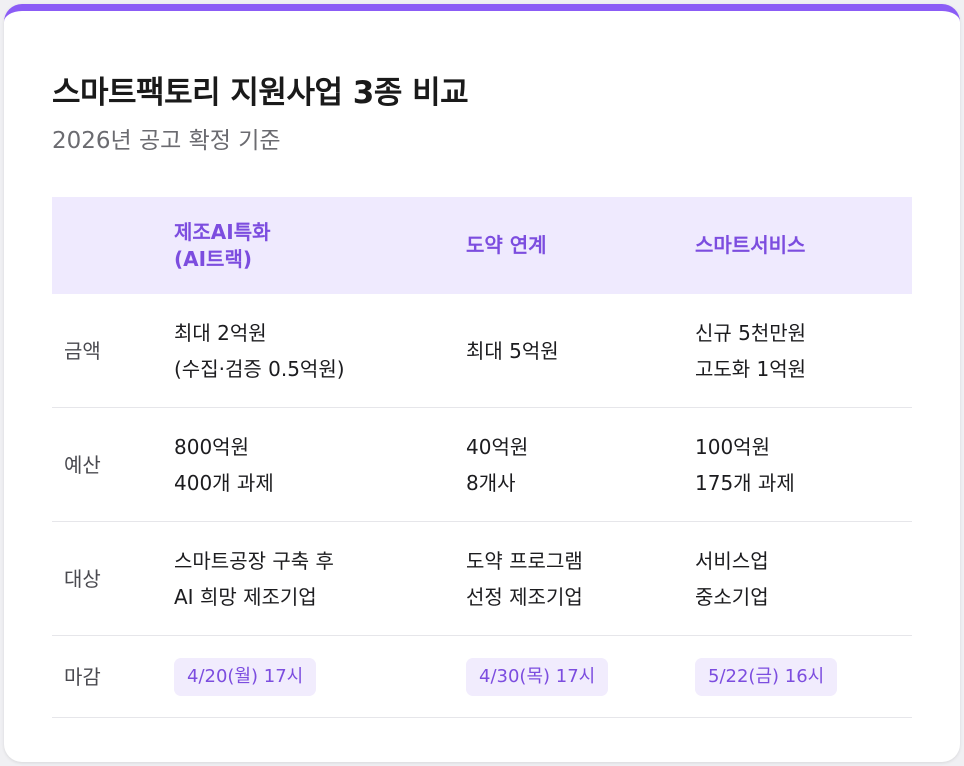  I want to click on cell-line: AI 희망 제조기업, so click(245, 596).